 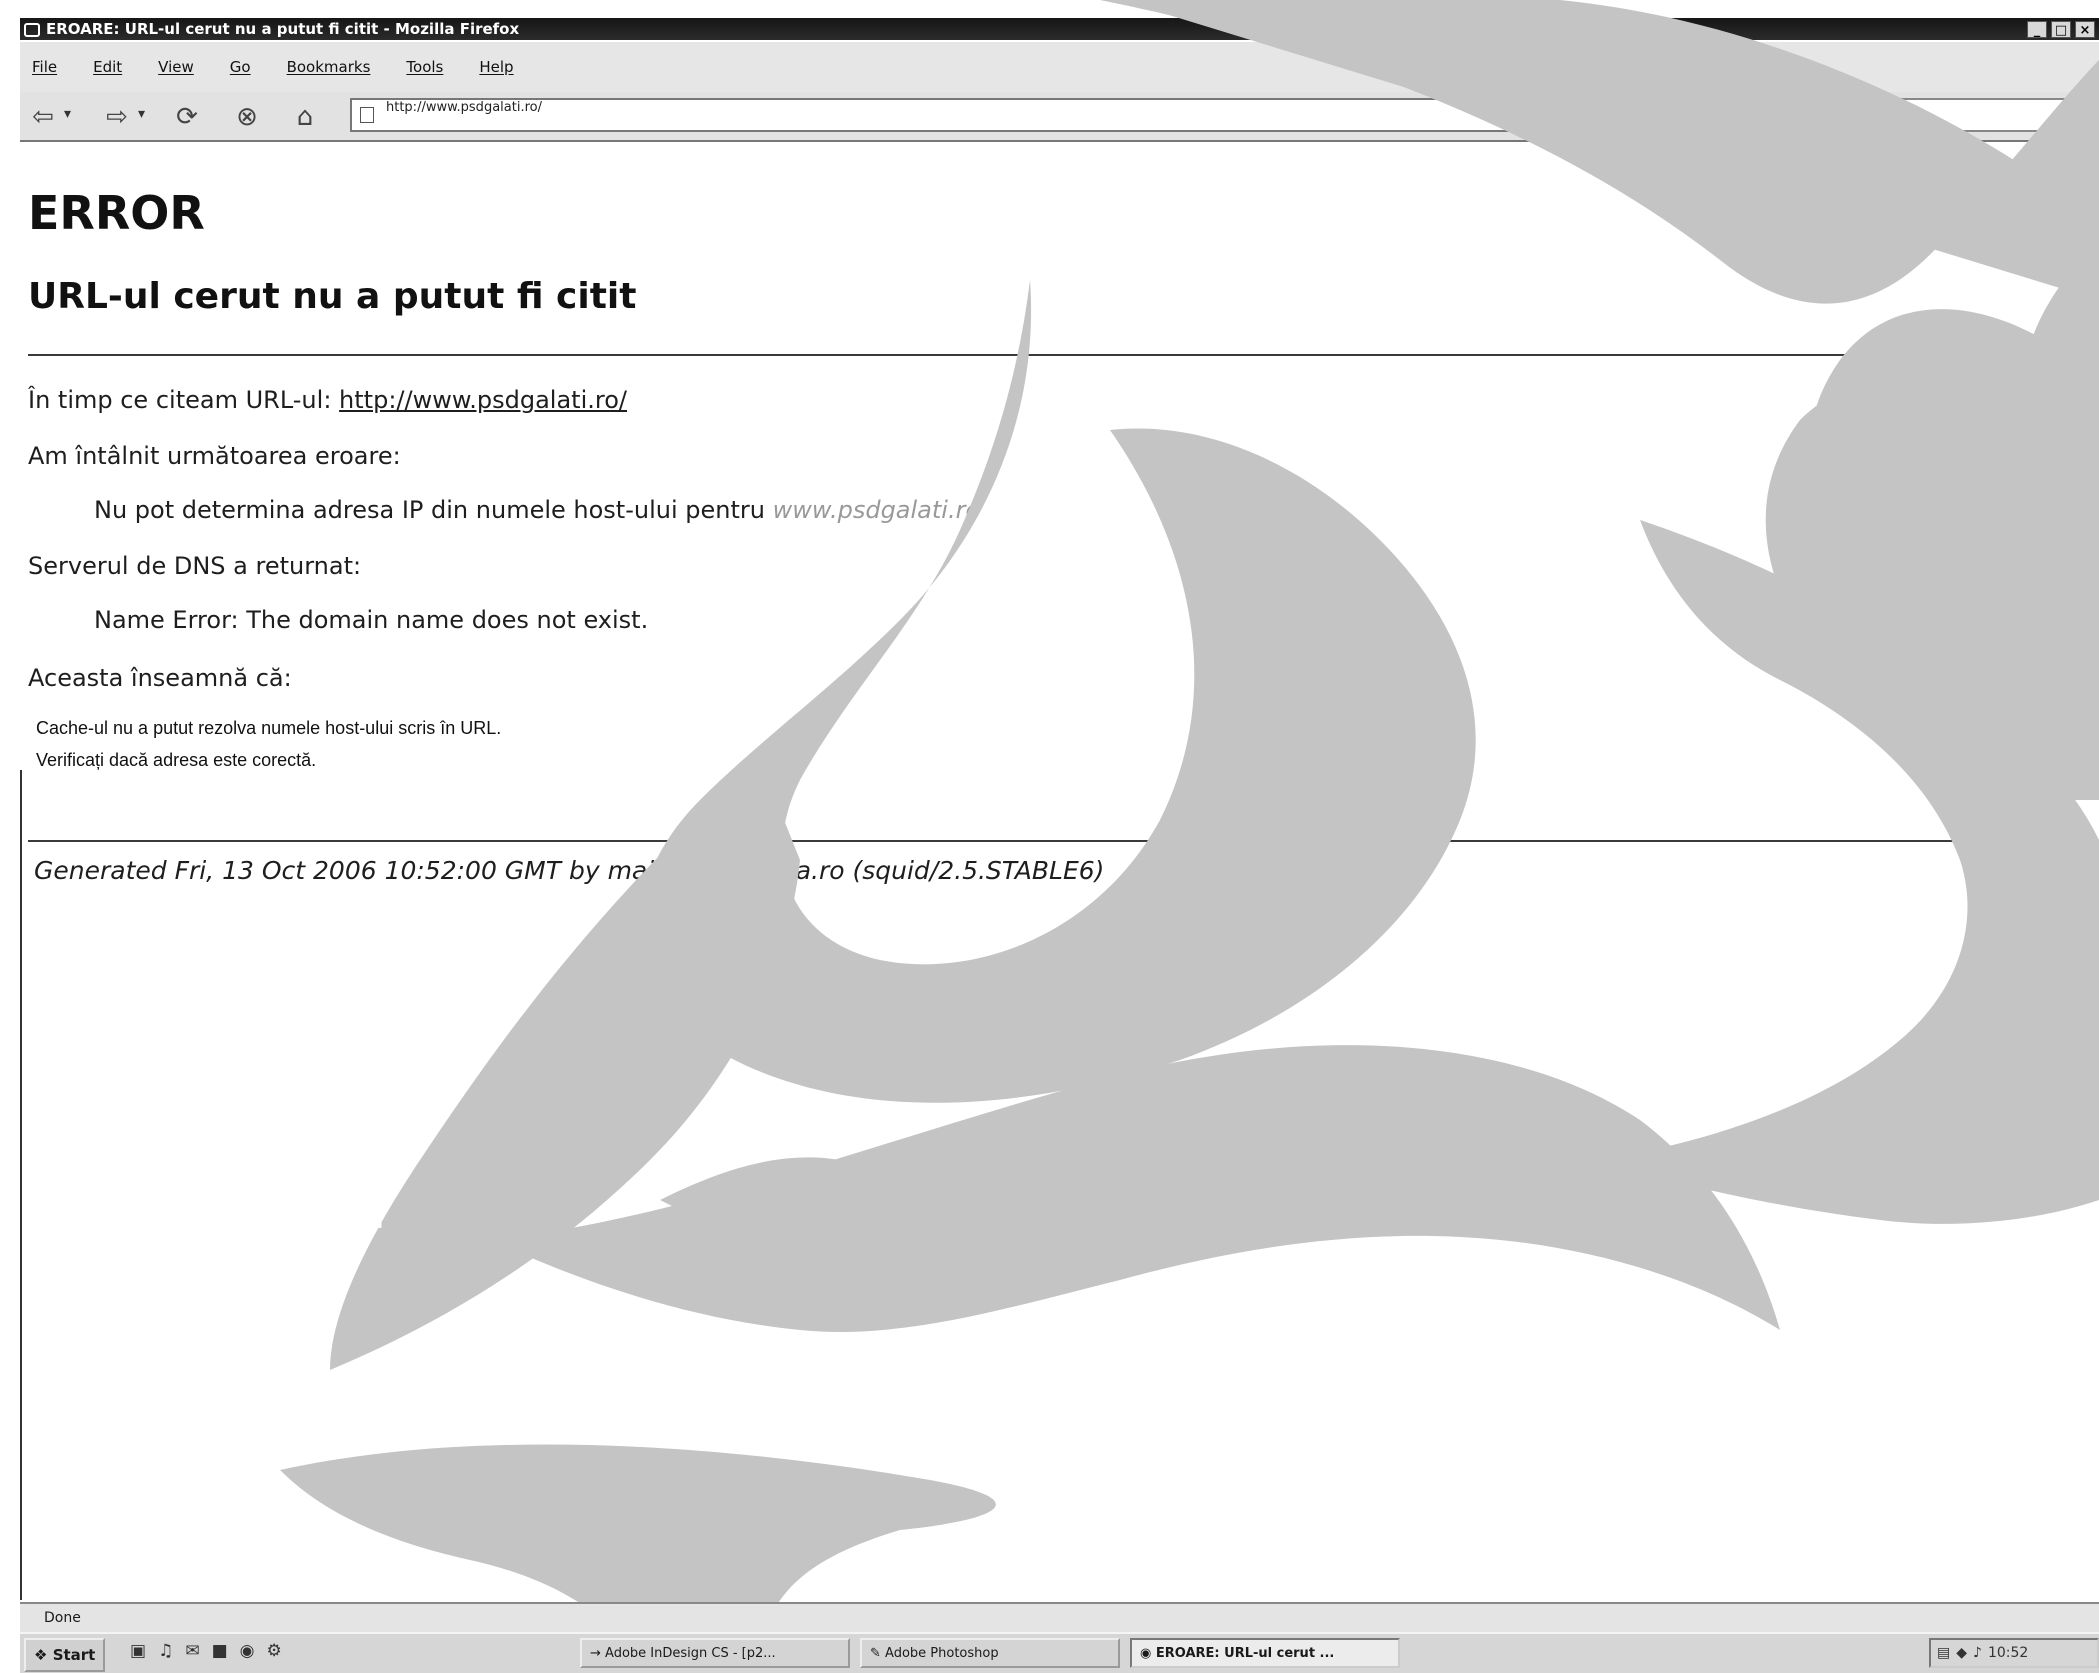 What do you see at coordinates (1901, 112) in the screenshot?
I see `search-icon: ⌕` at bounding box center [1901, 112].